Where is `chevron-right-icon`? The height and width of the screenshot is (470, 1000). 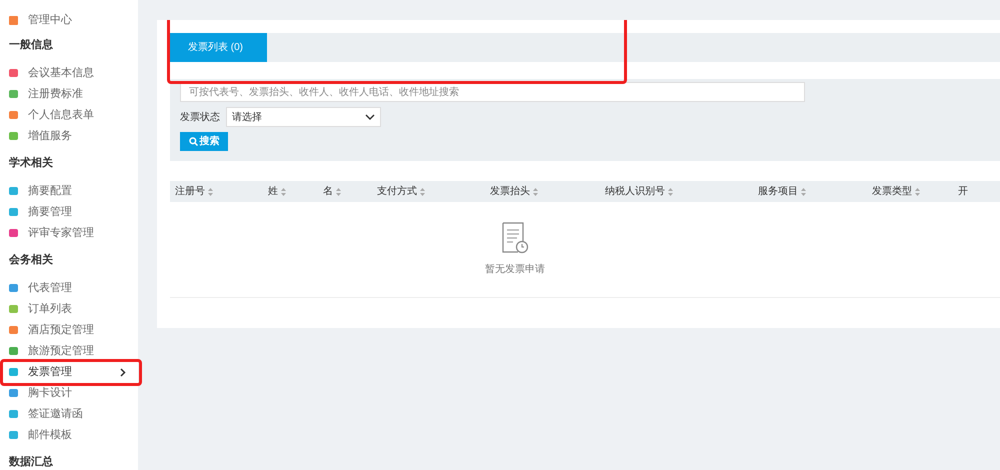 chevron-right-icon is located at coordinates (123, 372).